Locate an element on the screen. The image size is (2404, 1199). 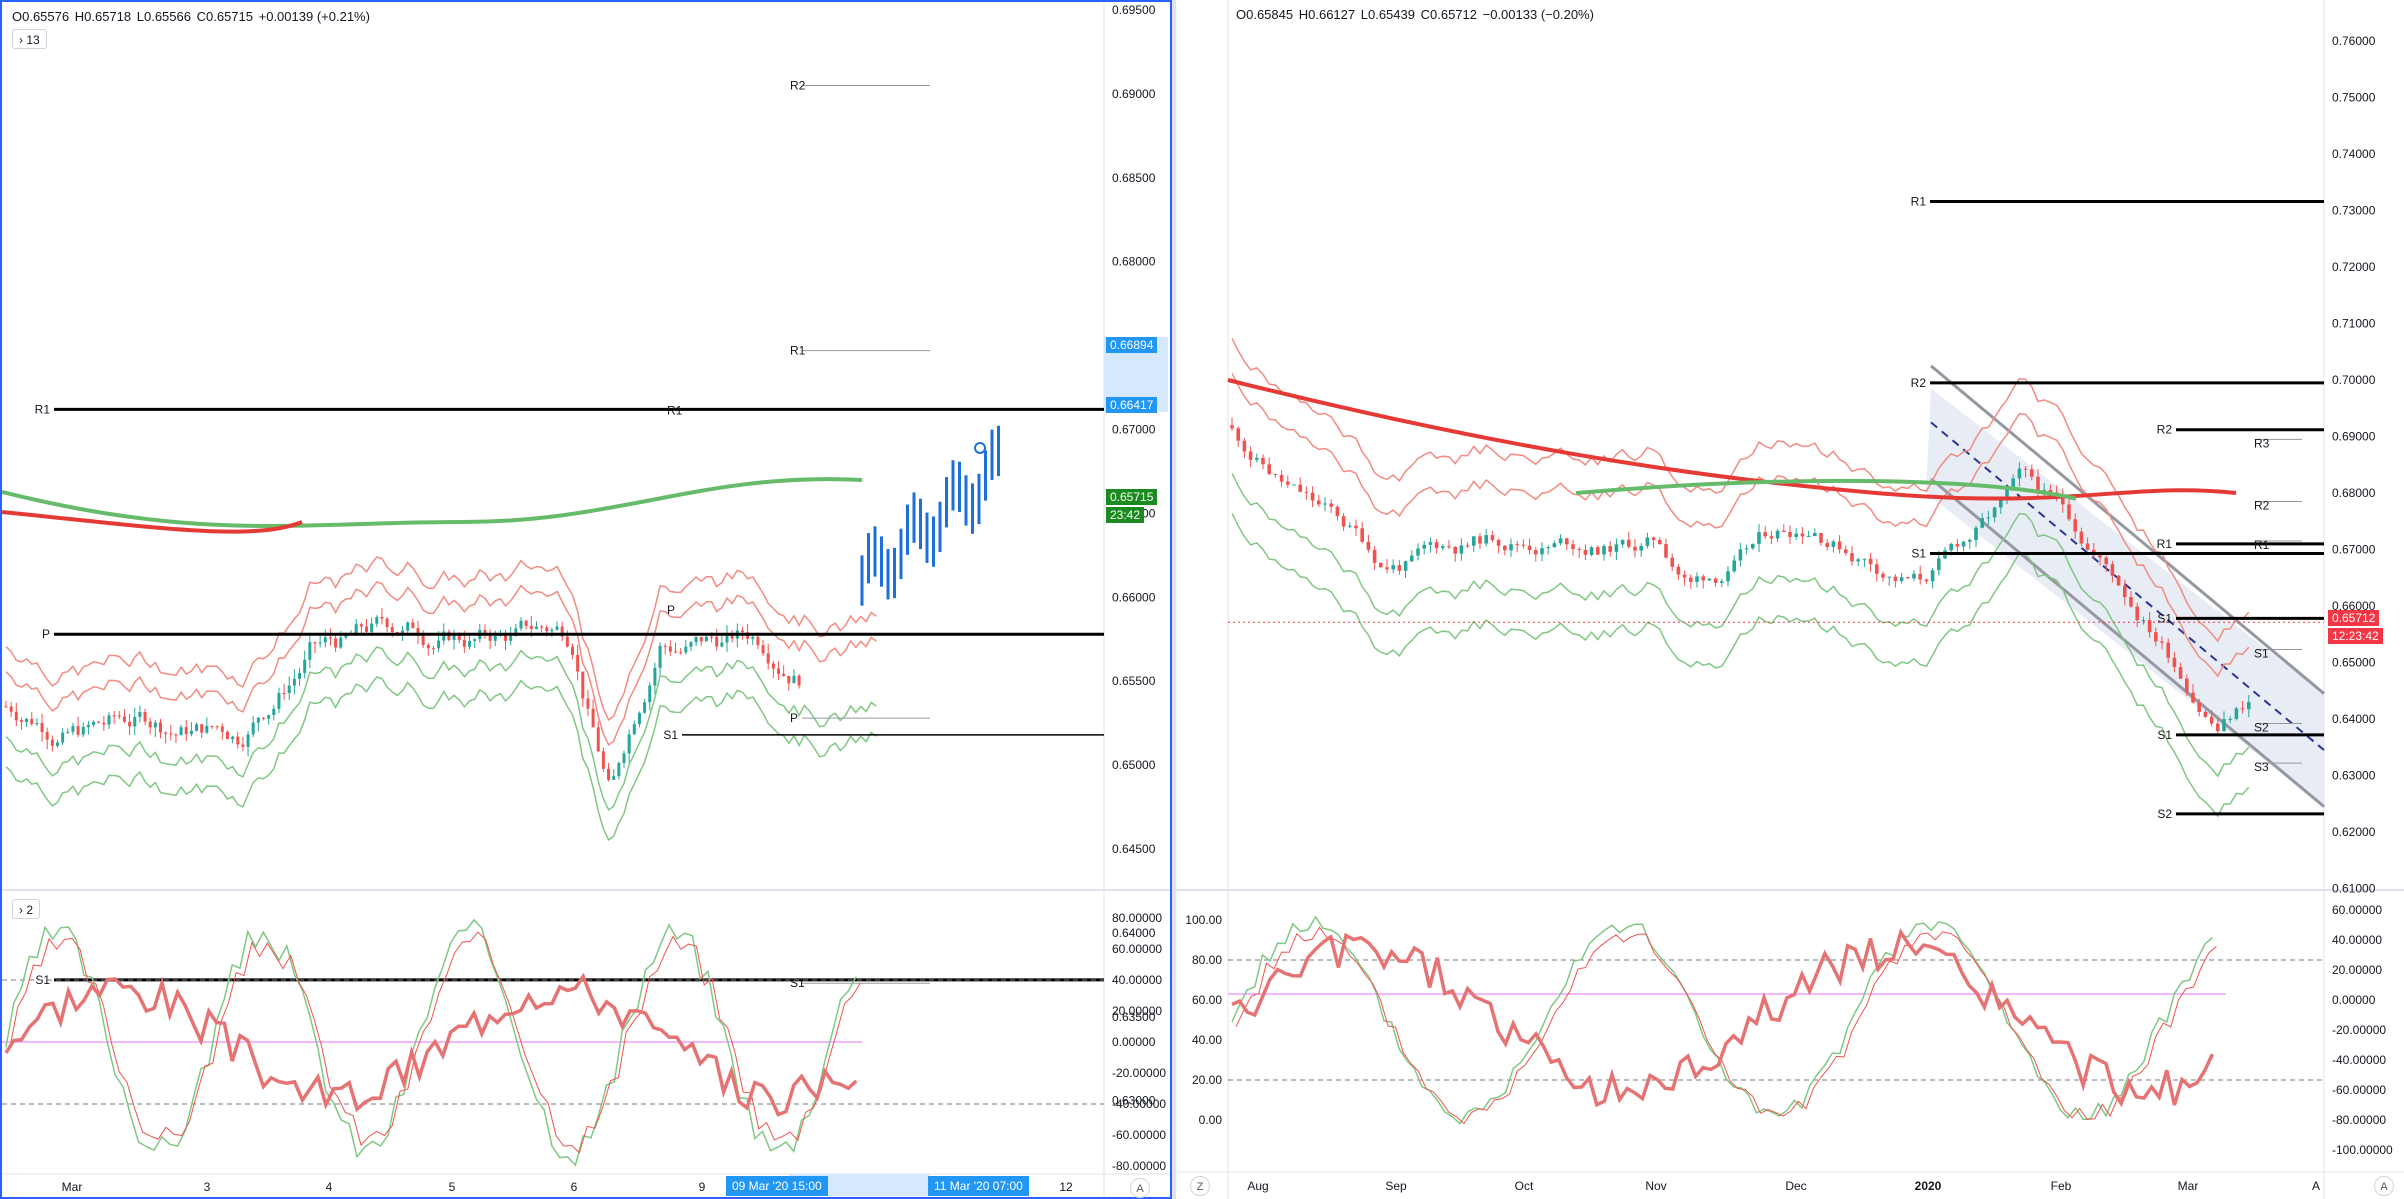
left-time-label: 5 is located at coordinates (452, 1187).